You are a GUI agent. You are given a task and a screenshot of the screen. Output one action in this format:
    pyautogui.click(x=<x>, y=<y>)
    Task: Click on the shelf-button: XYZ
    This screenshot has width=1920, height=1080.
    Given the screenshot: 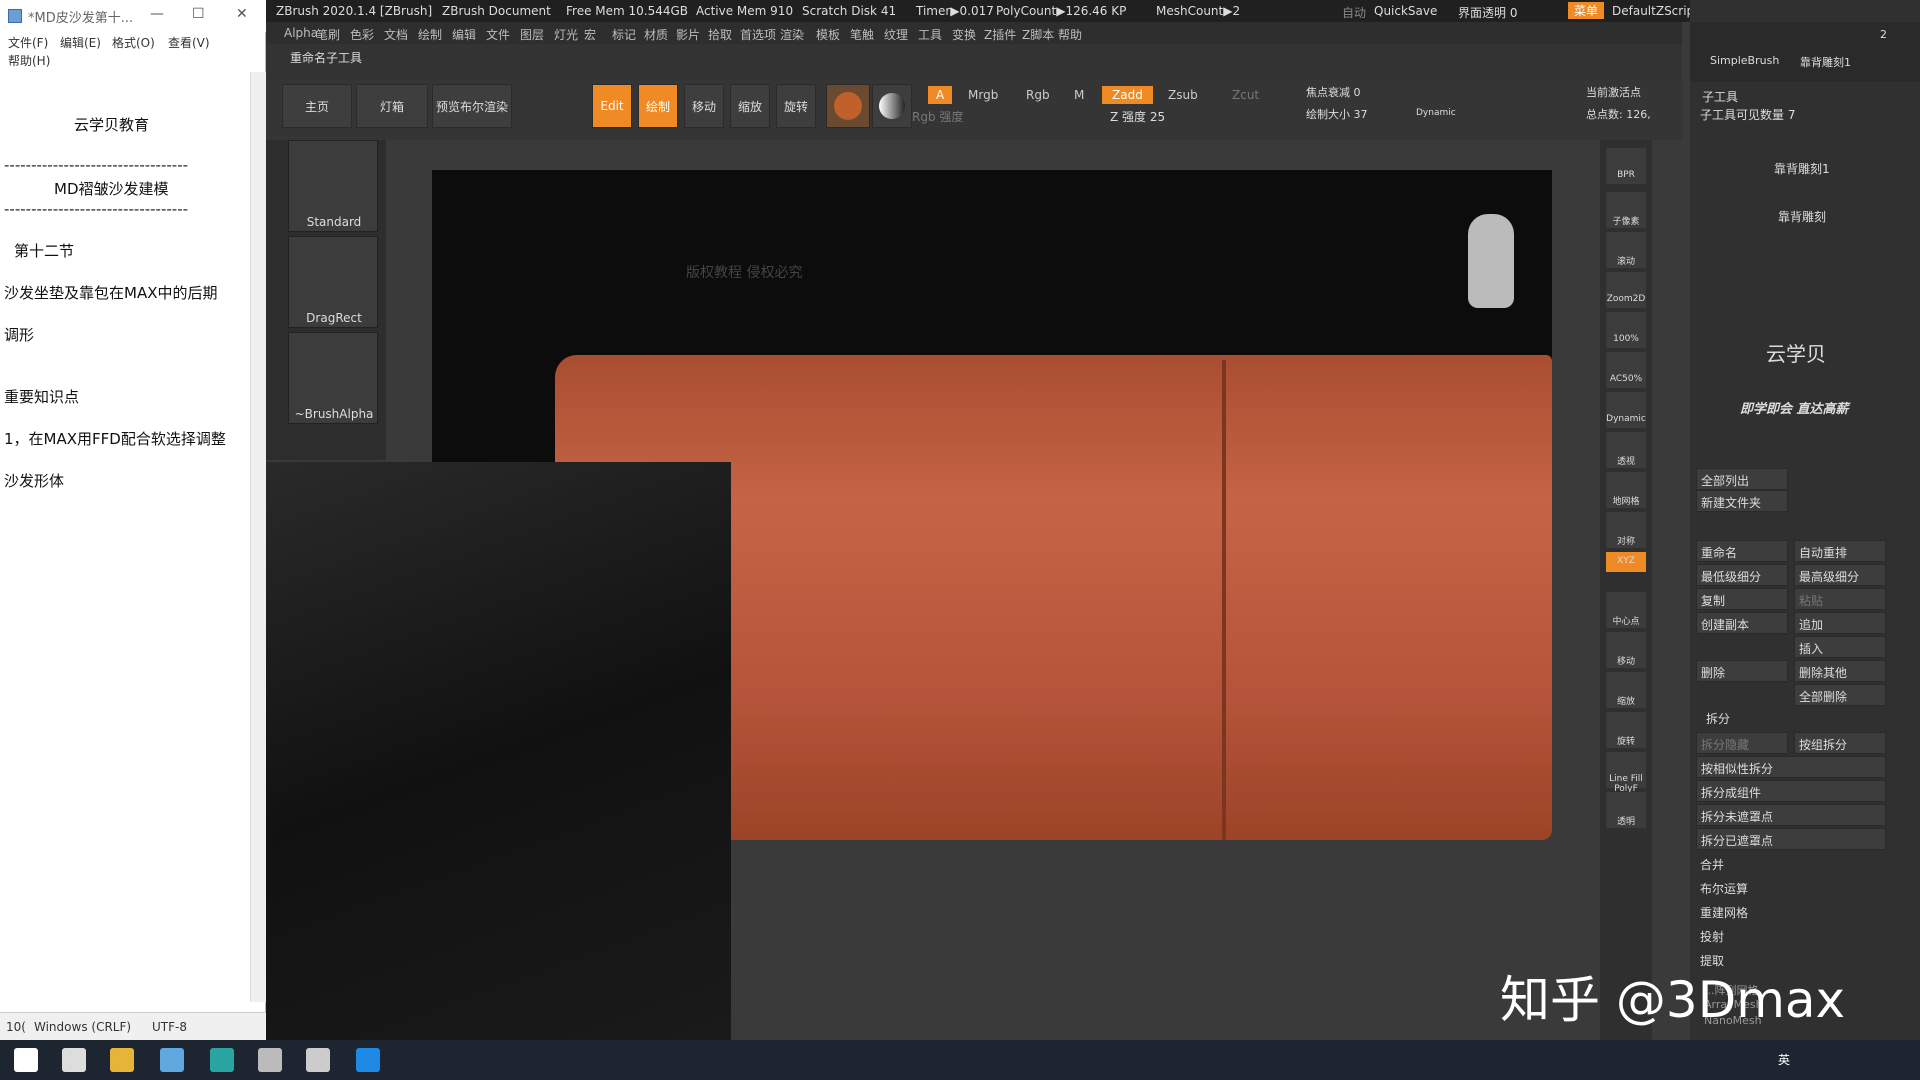 What is the action you would take?
    pyautogui.click(x=1626, y=562)
    